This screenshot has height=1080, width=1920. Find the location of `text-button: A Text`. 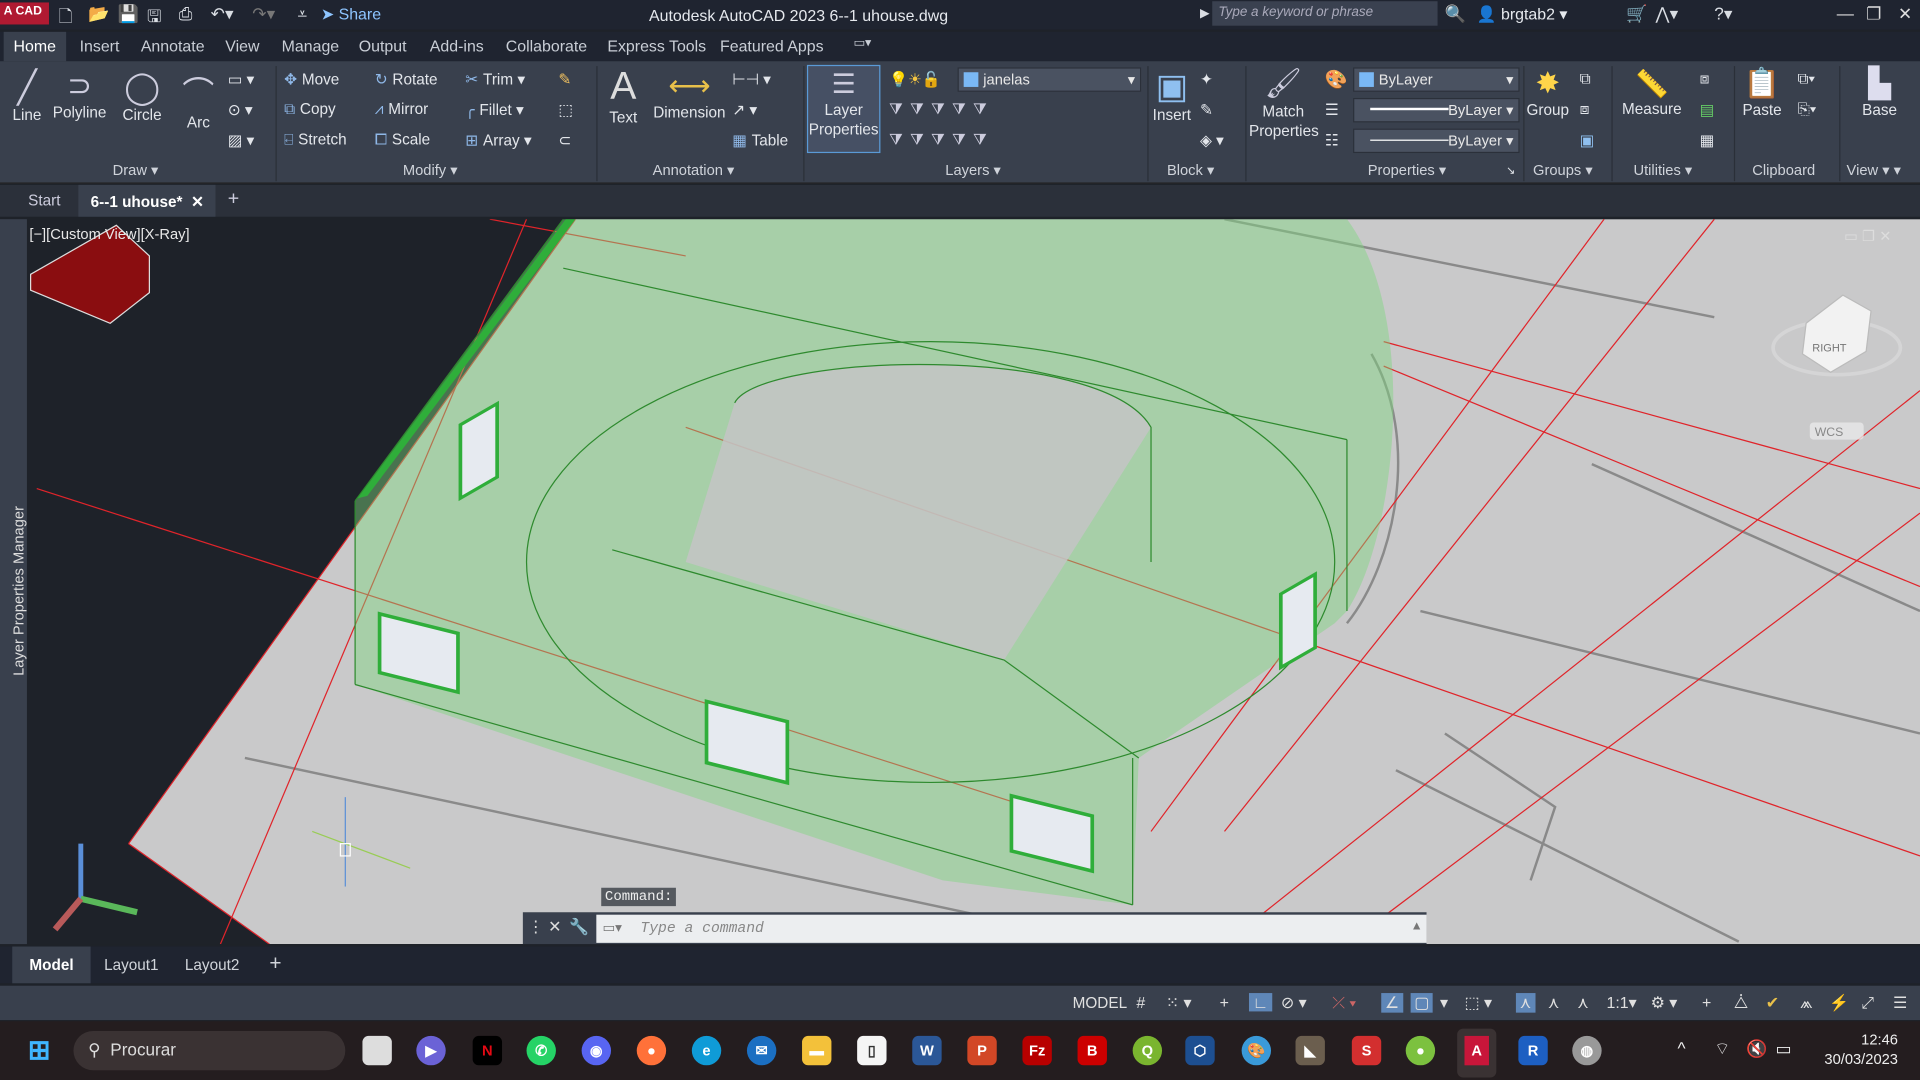

text-button: A Text is located at coordinates (623, 95).